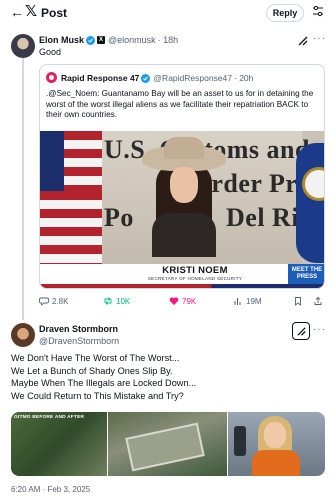 The width and height of the screenshot is (333, 500). I want to click on dhs-seal-icon, so click(310, 203).